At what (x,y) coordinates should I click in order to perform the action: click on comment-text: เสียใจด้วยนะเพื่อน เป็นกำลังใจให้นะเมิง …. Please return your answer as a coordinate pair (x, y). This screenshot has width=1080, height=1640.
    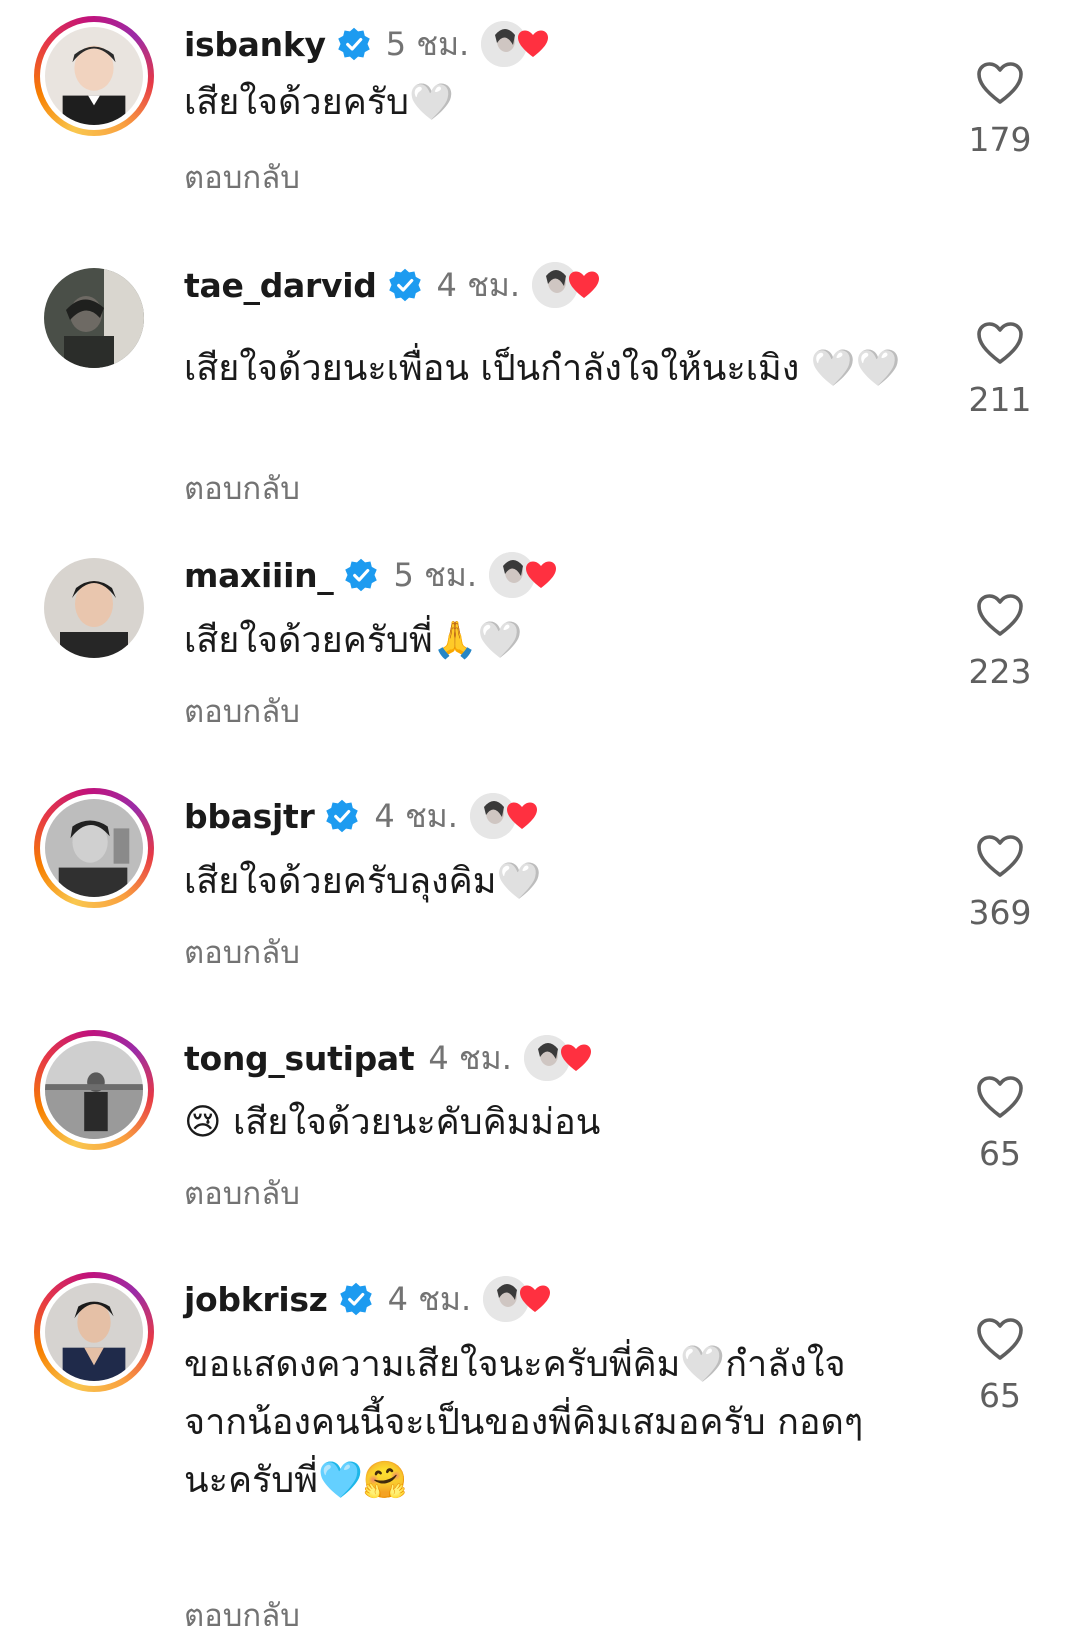
    Looking at the image, I should click on (542, 368).